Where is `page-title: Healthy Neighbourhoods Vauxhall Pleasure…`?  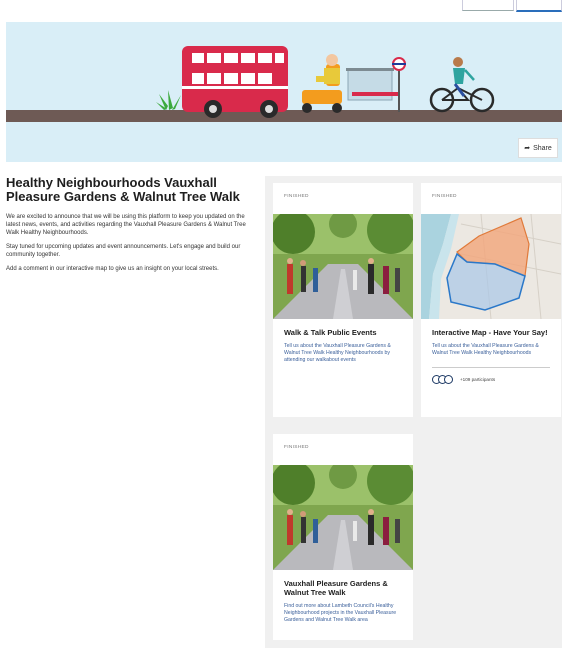 page-title: Healthy Neighbourhoods Vauxhall Pleasure… is located at coordinates (123, 189).